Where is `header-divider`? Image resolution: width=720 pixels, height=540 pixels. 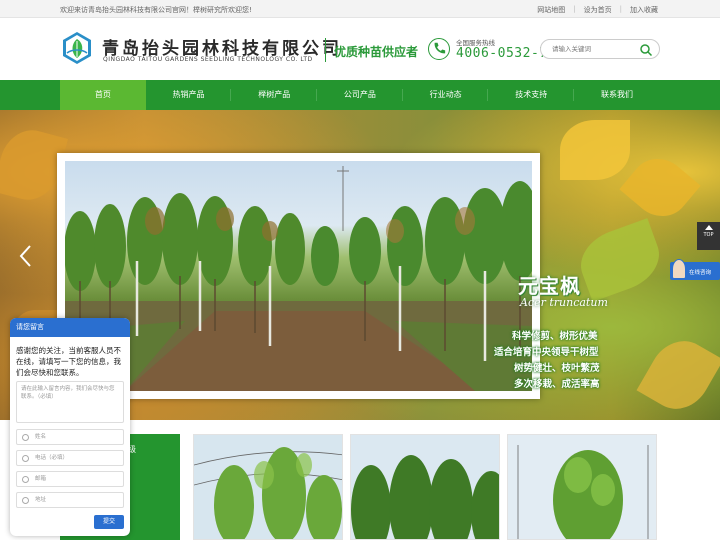 header-divider is located at coordinates (325, 50).